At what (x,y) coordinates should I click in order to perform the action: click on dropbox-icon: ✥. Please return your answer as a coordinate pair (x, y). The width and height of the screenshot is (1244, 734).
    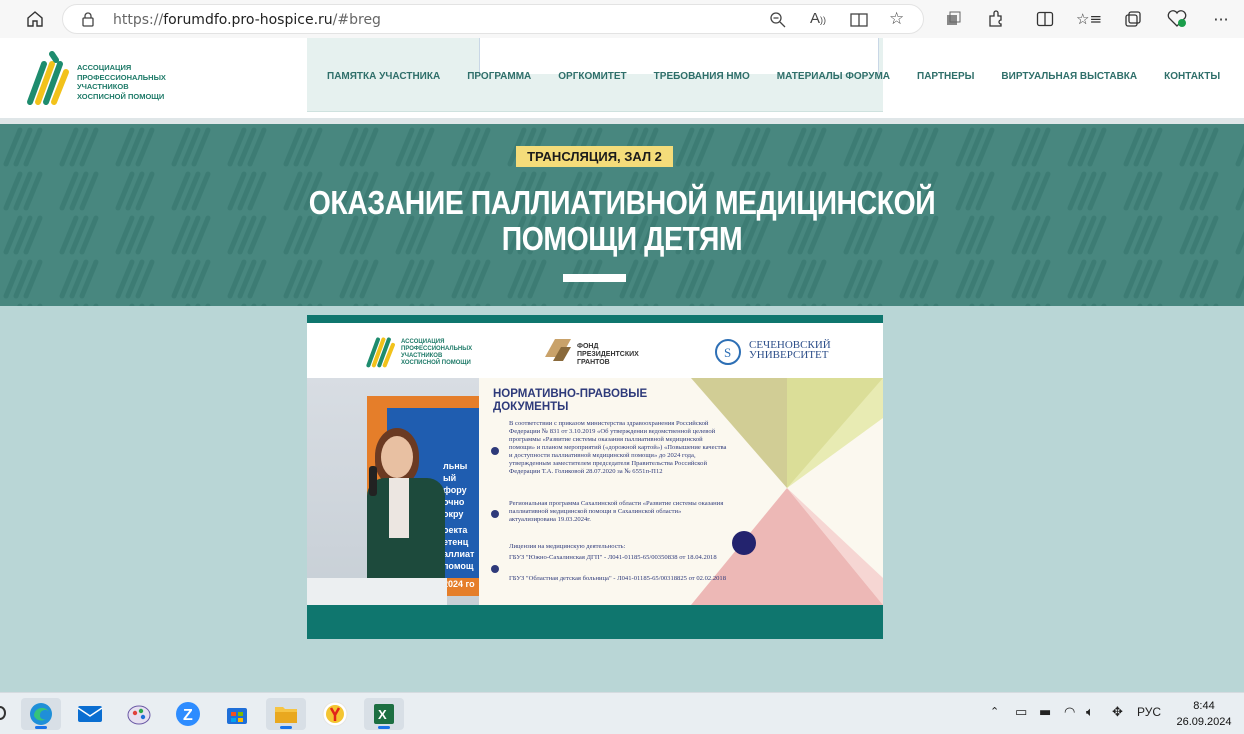
    Looking at the image, I should click on (1117, 712).